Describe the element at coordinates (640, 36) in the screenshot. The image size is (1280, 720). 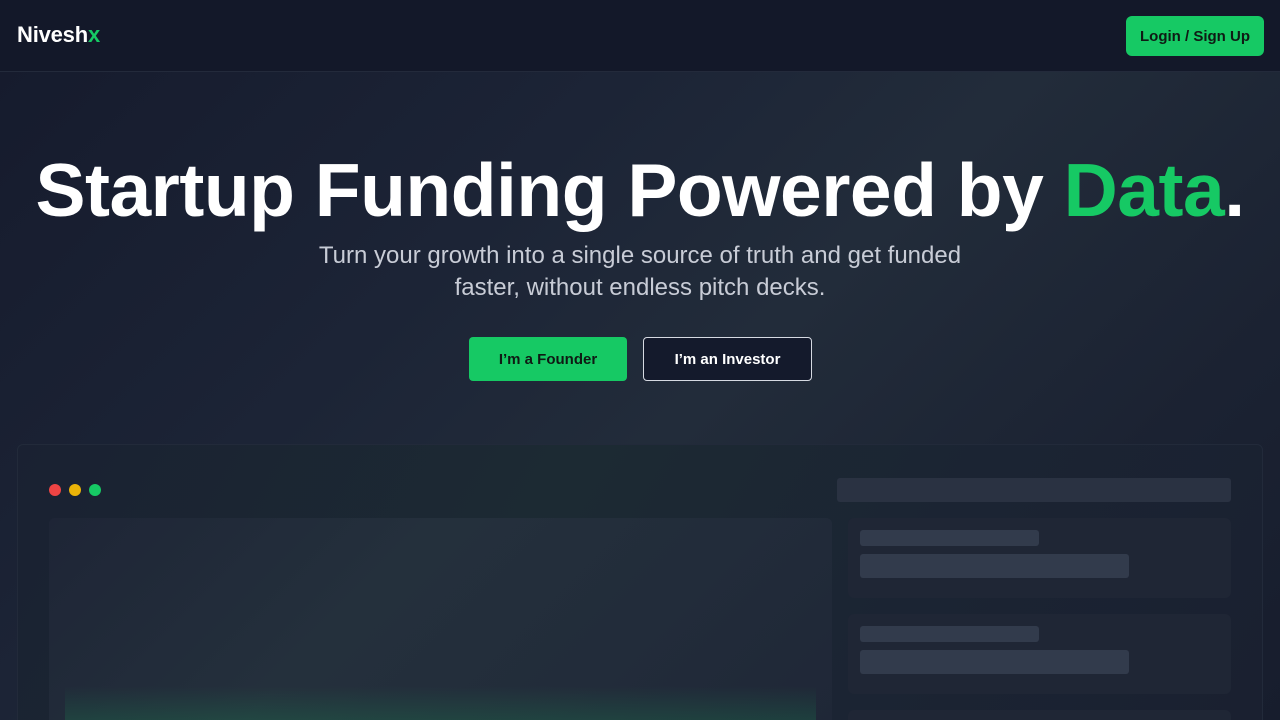
I see `top-nav: Niveshx Login / Sign Up` at that location.